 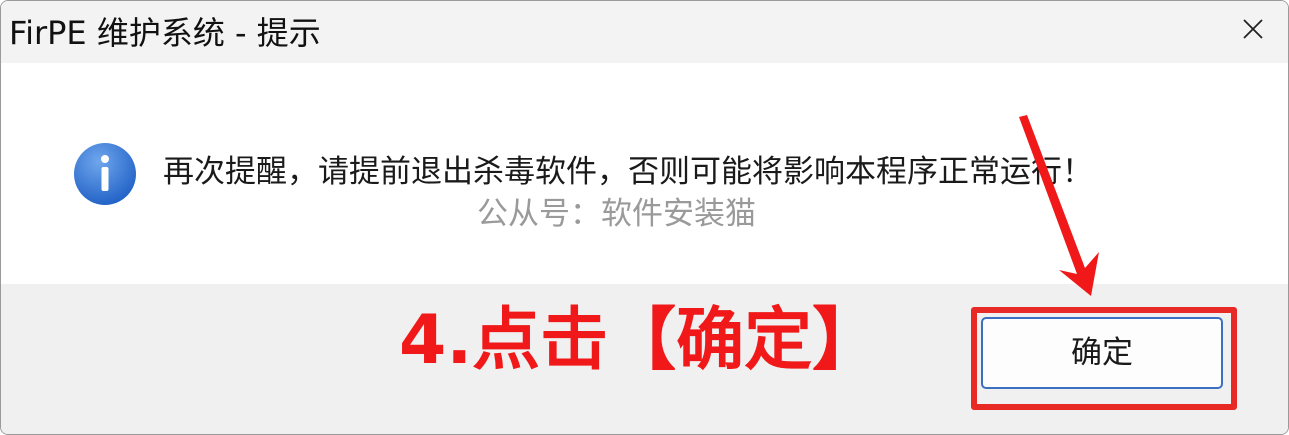 What do you see at coordinates (1102, 353) in the screenshot?
I see `ok-button: 确定` at bounding box center [1102, 353].